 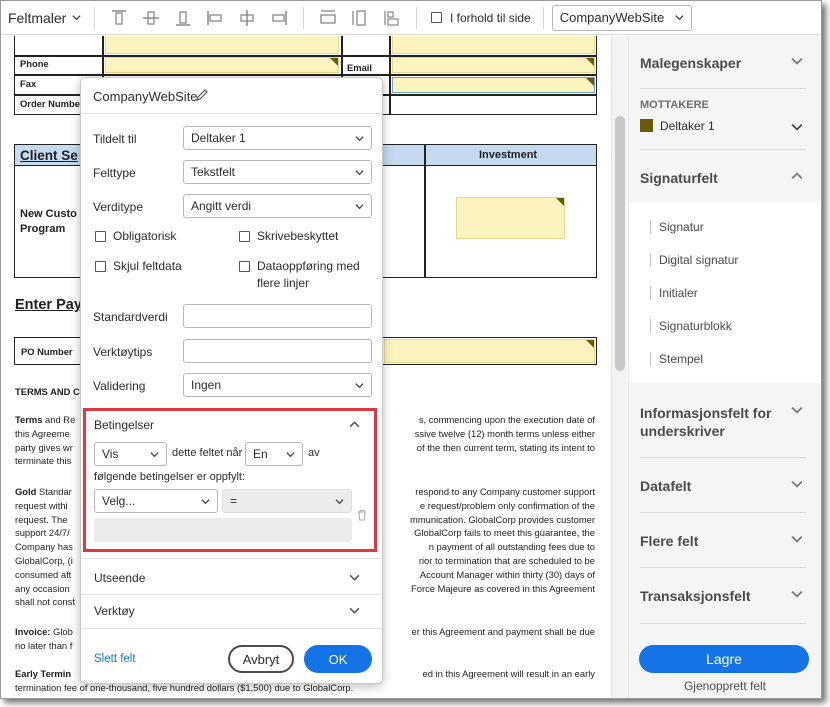 I want to click on enter-payment-heading: Enter Pay, so click(x=48, y=305).